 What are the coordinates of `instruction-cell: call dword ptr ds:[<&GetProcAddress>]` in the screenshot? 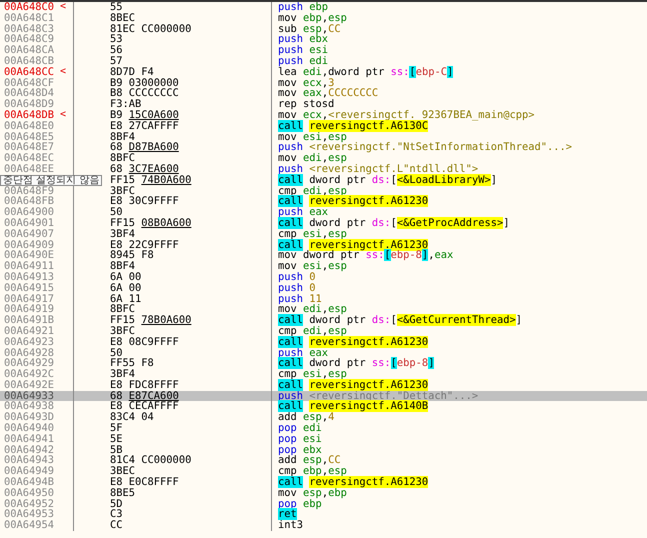 It's located at (459, 223).